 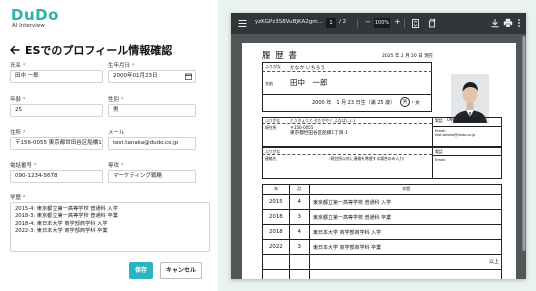 What do you see at coordinates (114, 166) in the screenshot?
I see `major-label: 専攻` at bounding box center [114, 166].